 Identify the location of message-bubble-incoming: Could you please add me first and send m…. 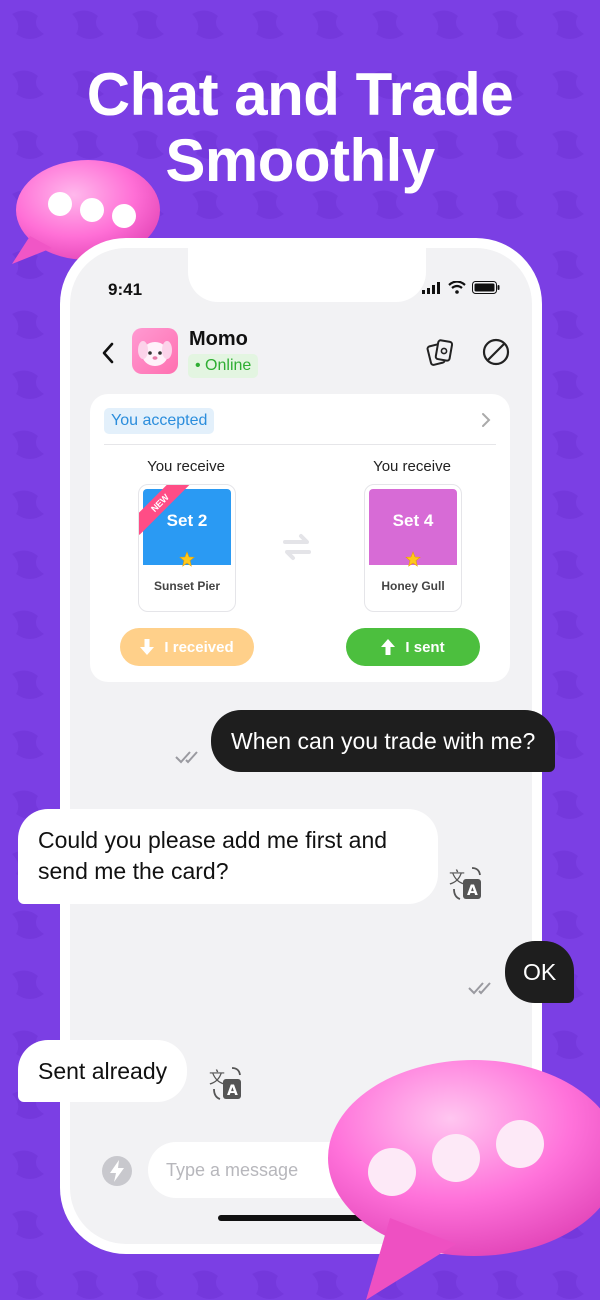
(228, 856).